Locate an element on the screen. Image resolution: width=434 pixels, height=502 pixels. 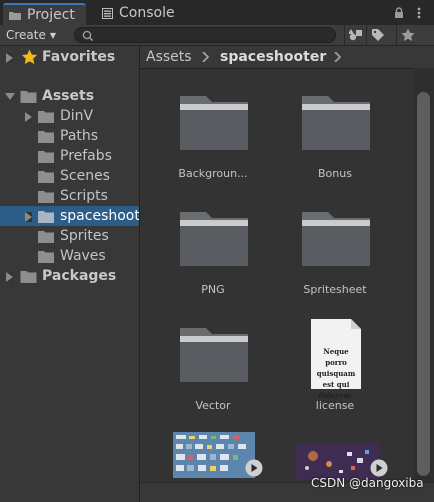
vertical-scrollbar is located at coordinates (424, 275).